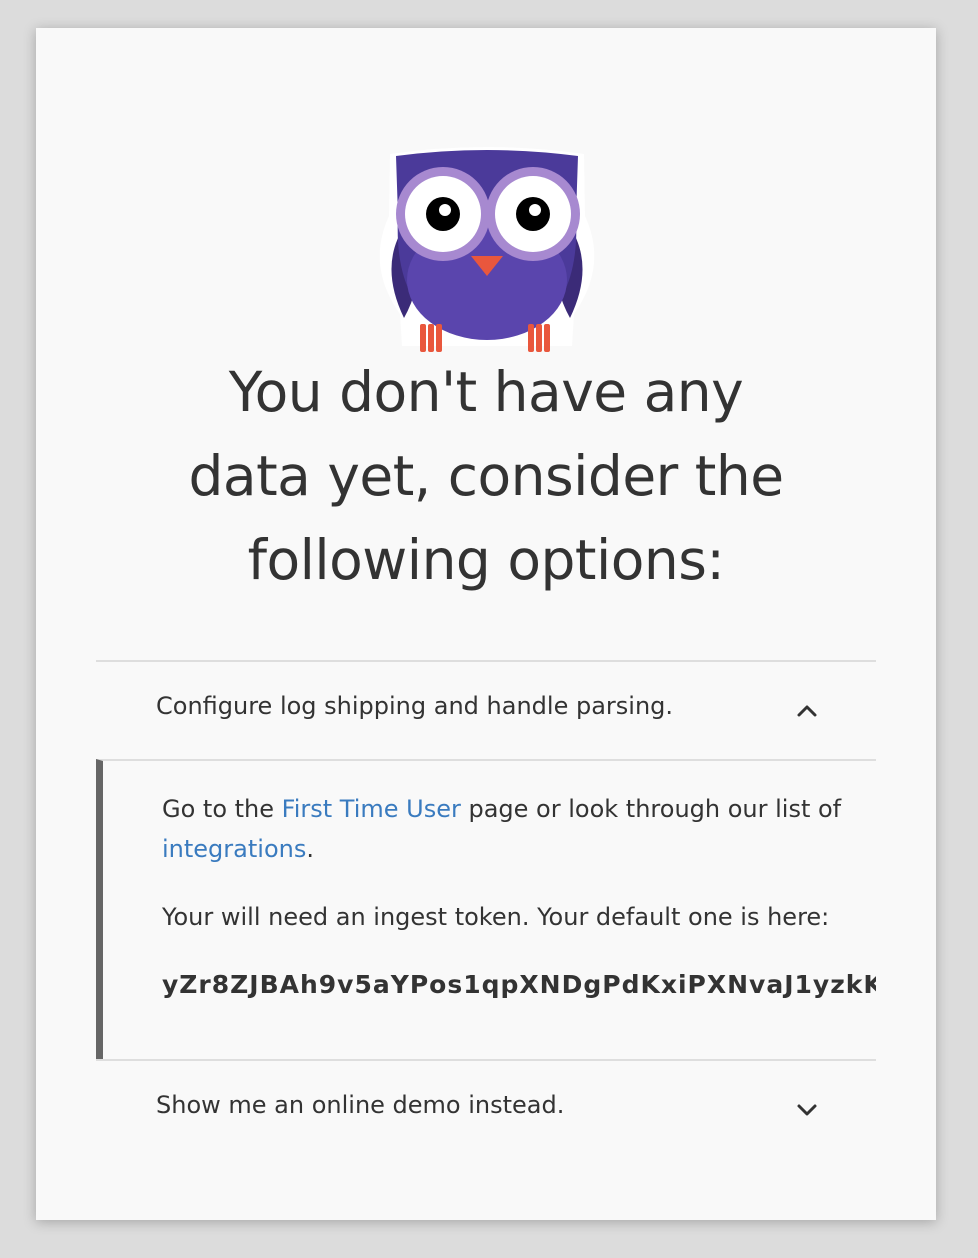 Image resolution: width=978 pixels, height=1258 pixels. I want to click on heading-line-2: data yet, consider the, so click(486, 476).